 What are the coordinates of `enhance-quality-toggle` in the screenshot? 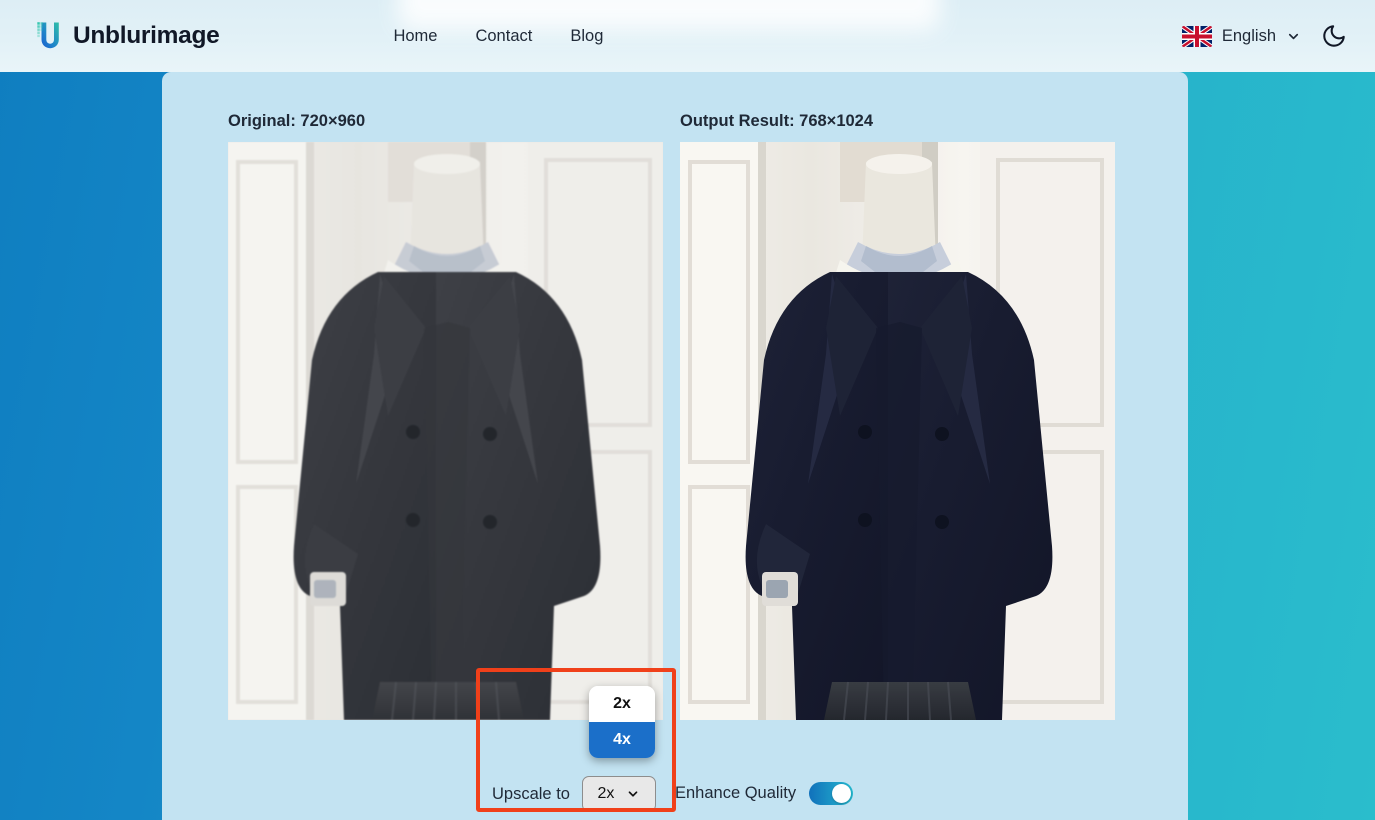 It's located at (831, 793).